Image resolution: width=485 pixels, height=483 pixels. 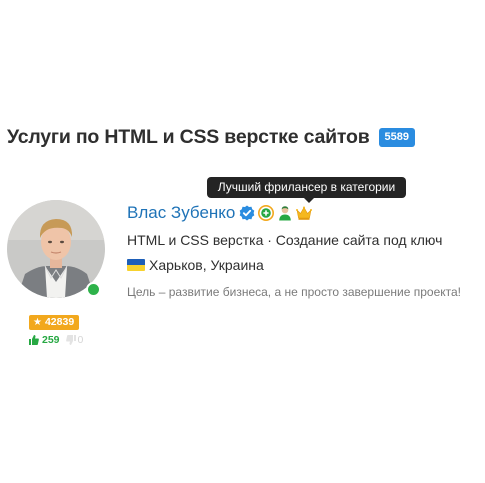 What do you see at coordinates (34, 340) in the screenshot?
I see `thumbs-up-icon` at bounding box center [34, 340].